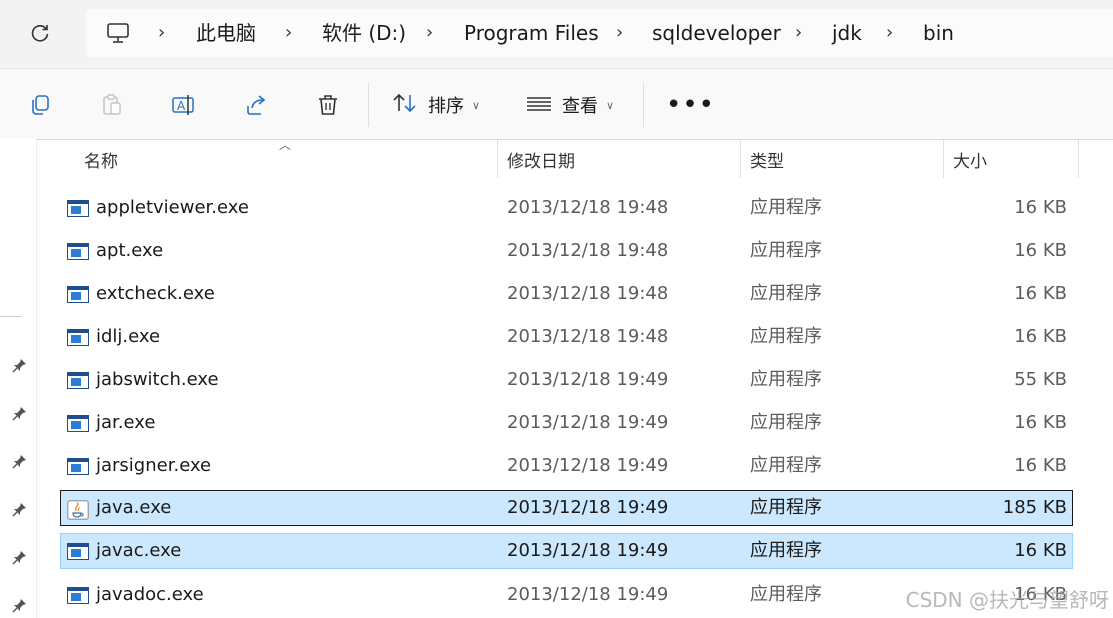 The image size is (1113, 618). What do you see at coordinates (118, 35) in the screenshot?
I see `this-pc-icon` at bounding box center [118, 35].